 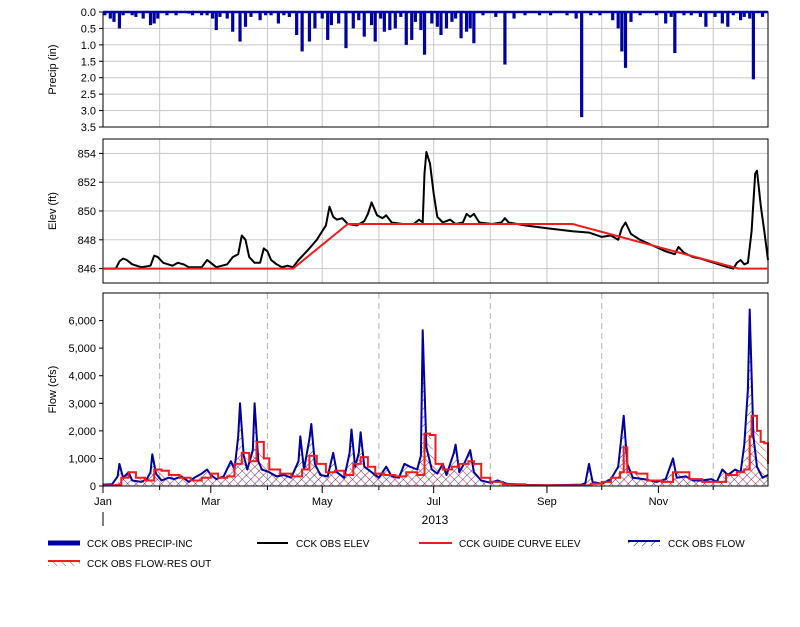 I want to click on legend-item-guide-curve: CCK GUIDE CURVE ELEV, so click(x=500, y=544).